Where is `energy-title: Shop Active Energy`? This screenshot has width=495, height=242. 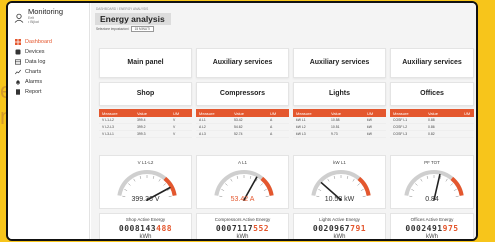 energy-title: Shop Active Energy is located at coordinates (145, 219).